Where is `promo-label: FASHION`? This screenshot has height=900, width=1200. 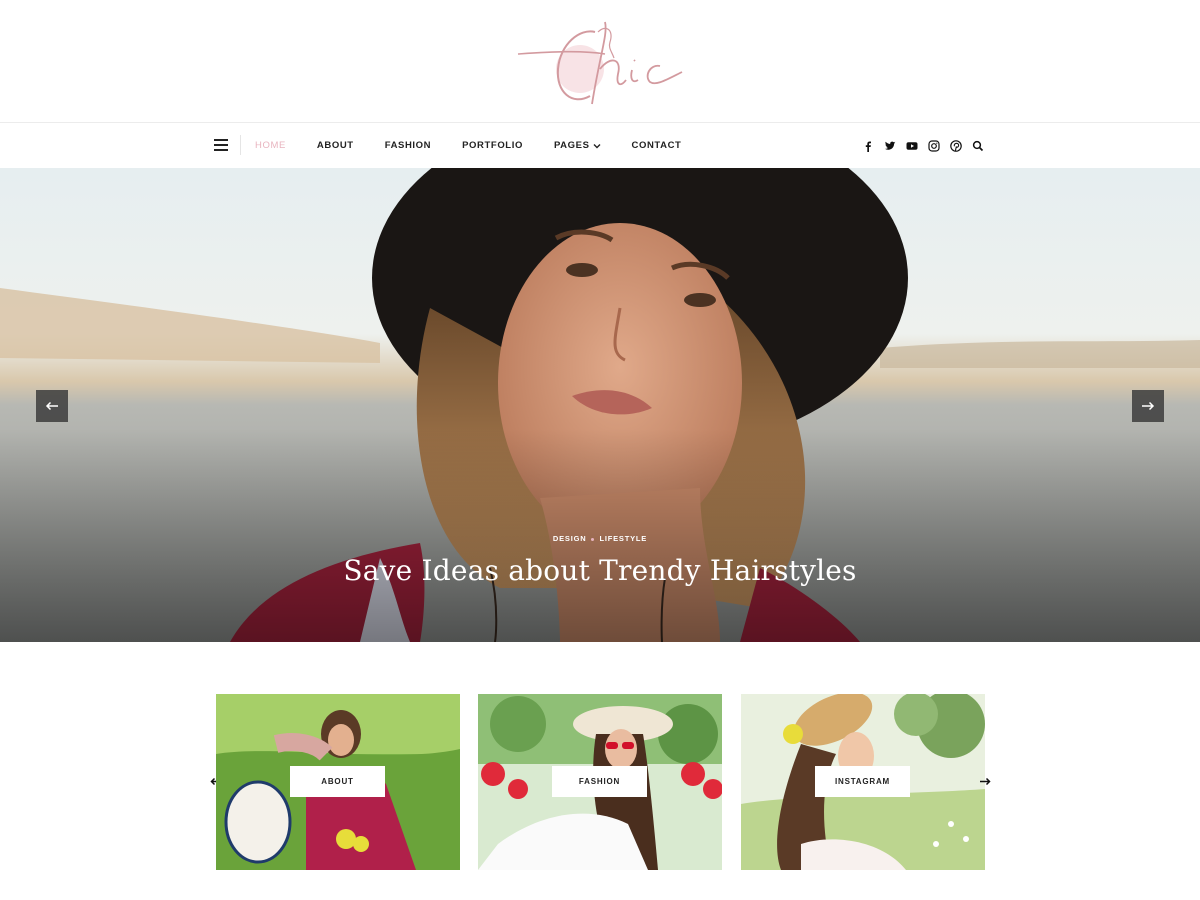 promo-label: FASHION is located at coordinates (599, 781).